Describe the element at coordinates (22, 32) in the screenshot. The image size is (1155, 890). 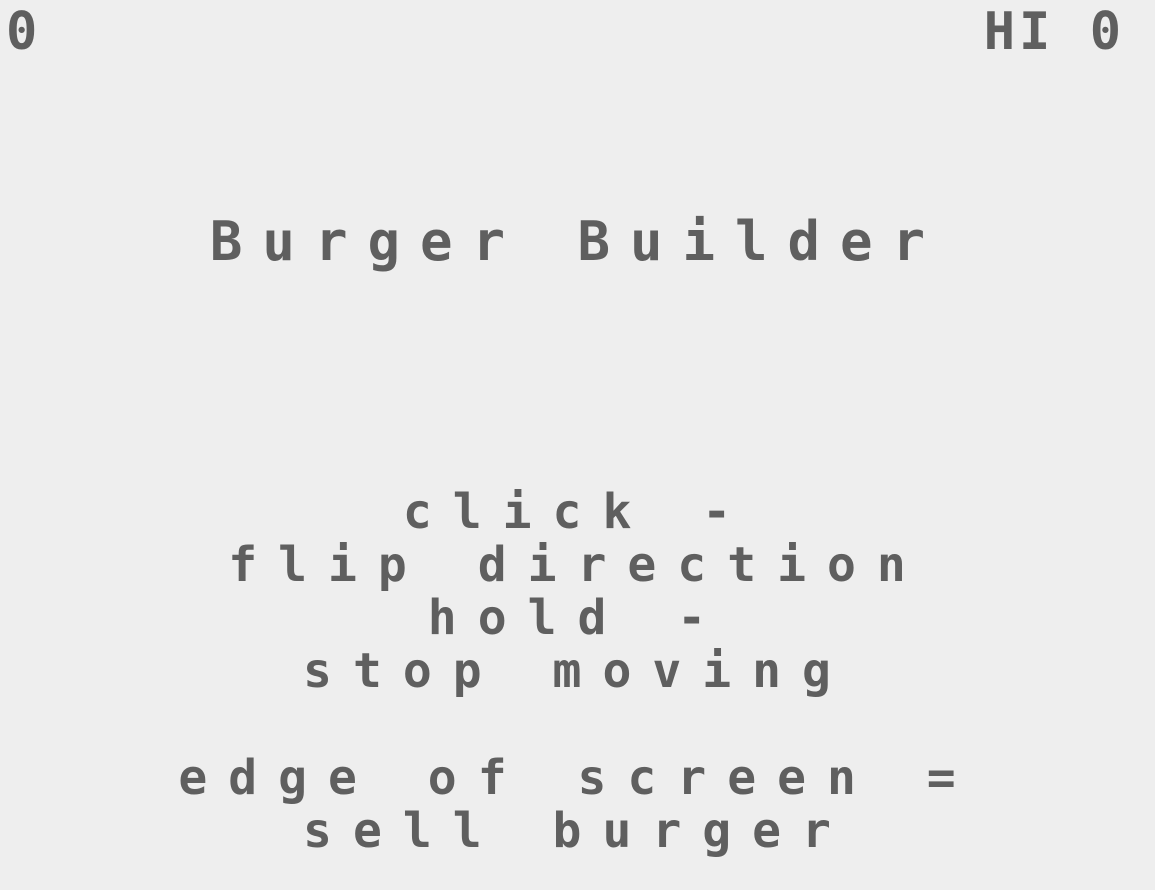
I see `score-display: 0` at that location.